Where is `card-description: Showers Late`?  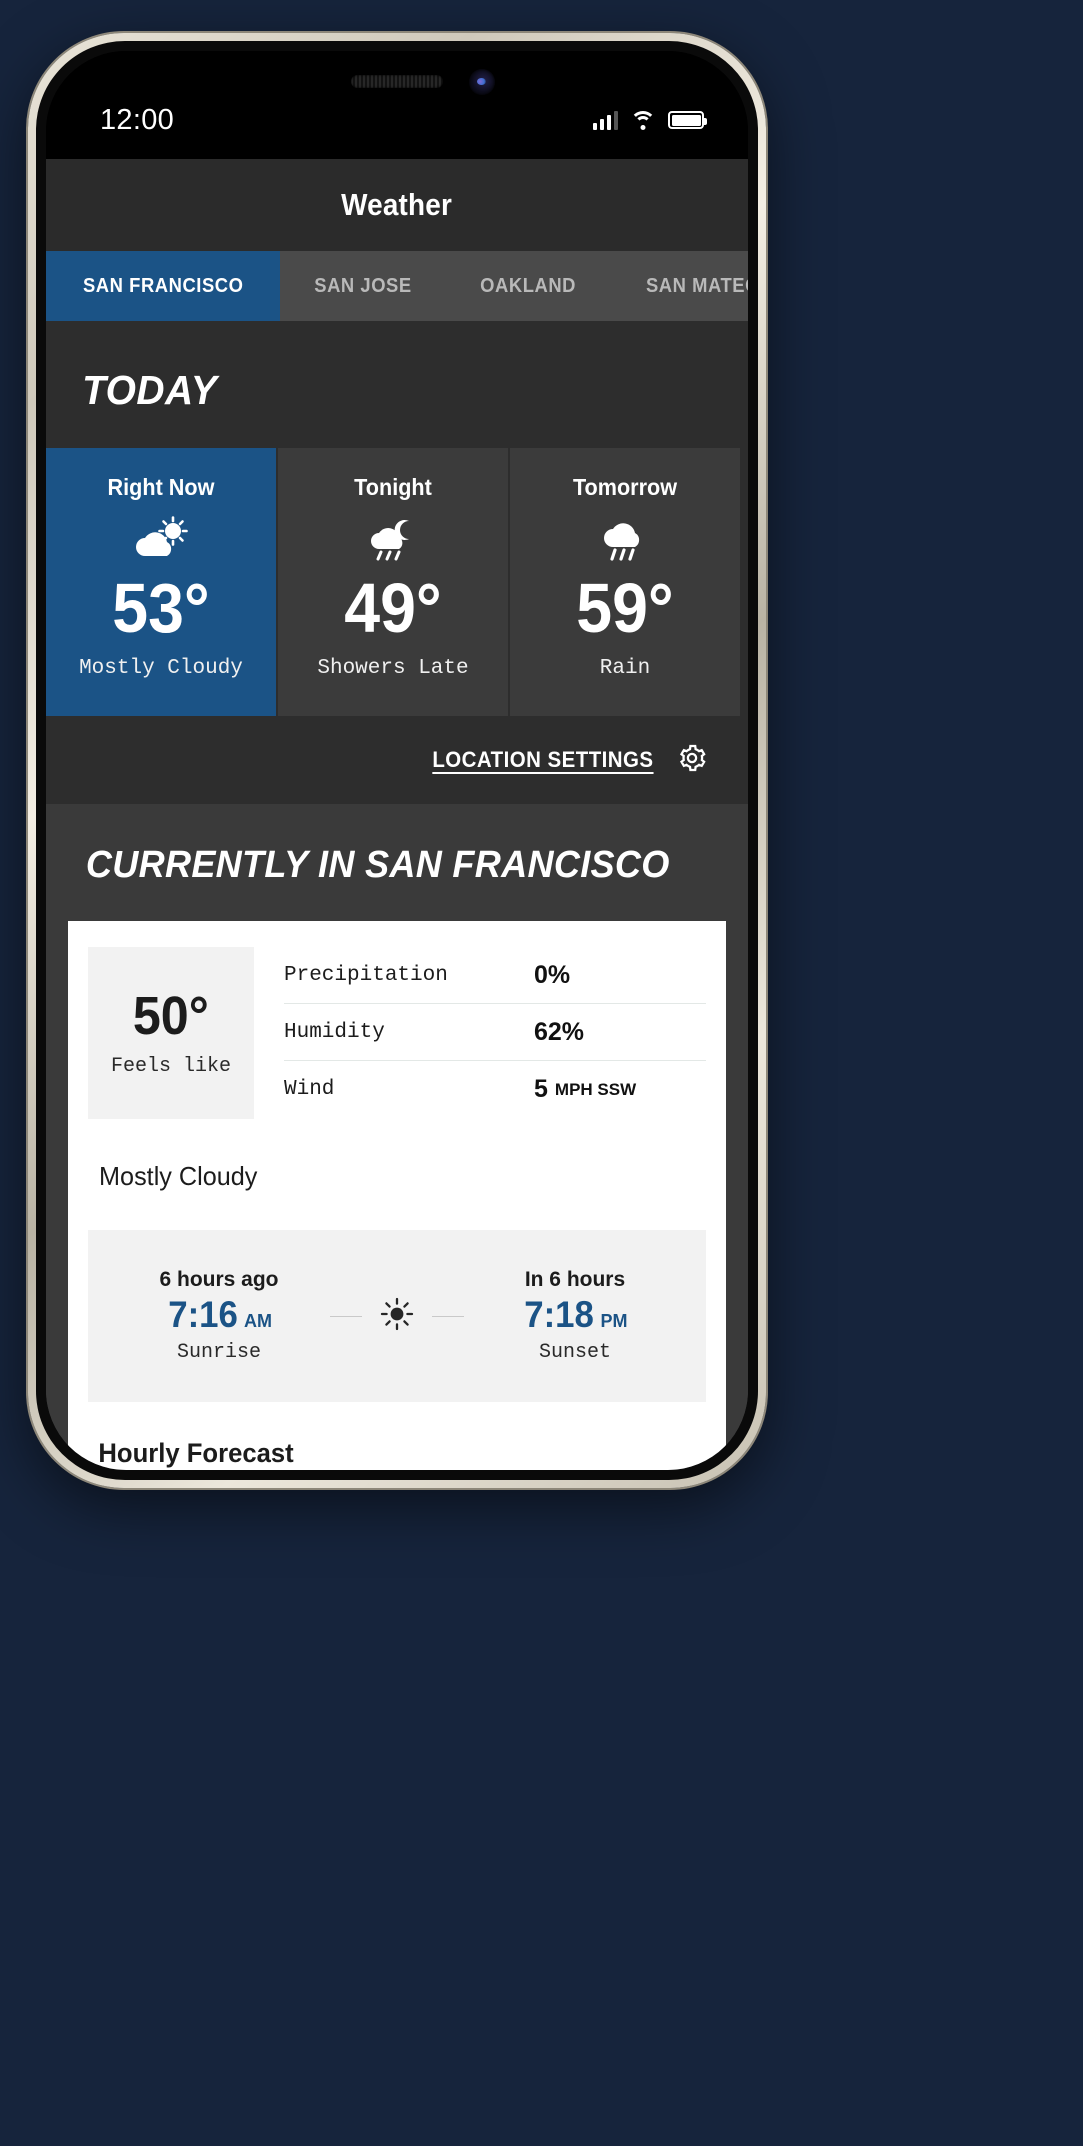 card-description: Showers Late is located at coordinates (393, 668).